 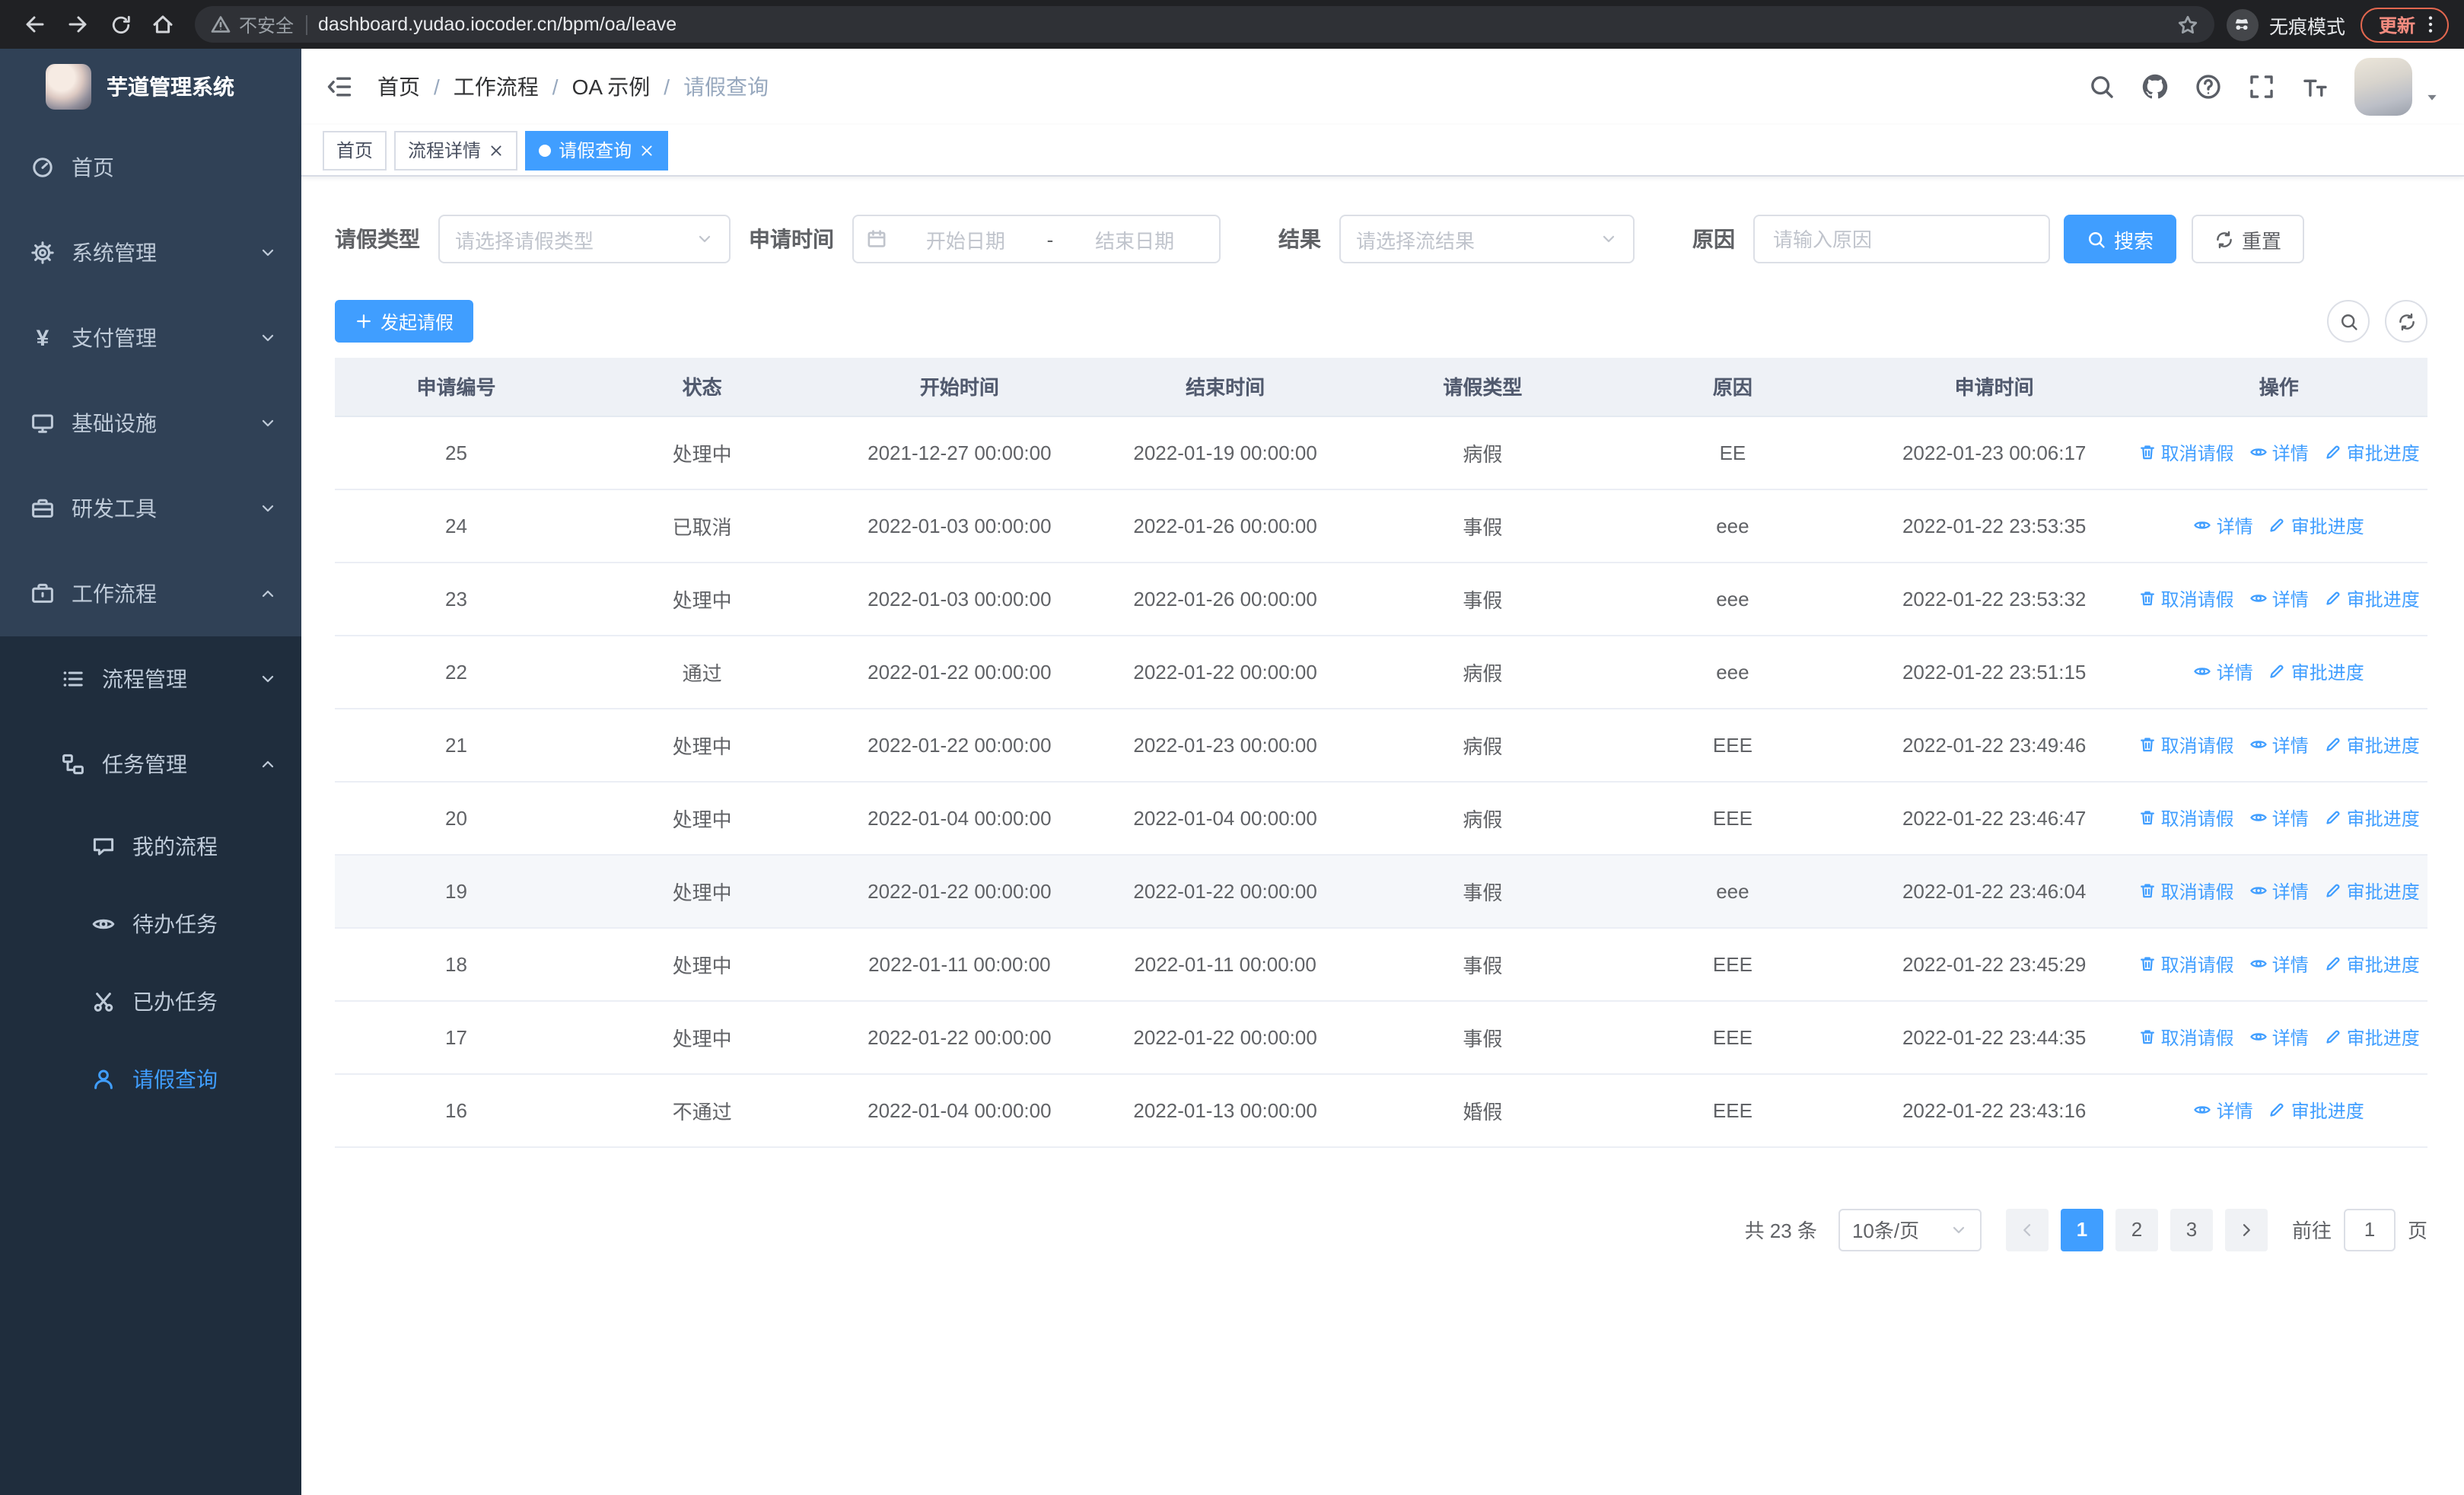 What do you see at coordinates (2246, 1230) in the screenshot?
I see `next-page-button` at bounding box center [2246, 1230].